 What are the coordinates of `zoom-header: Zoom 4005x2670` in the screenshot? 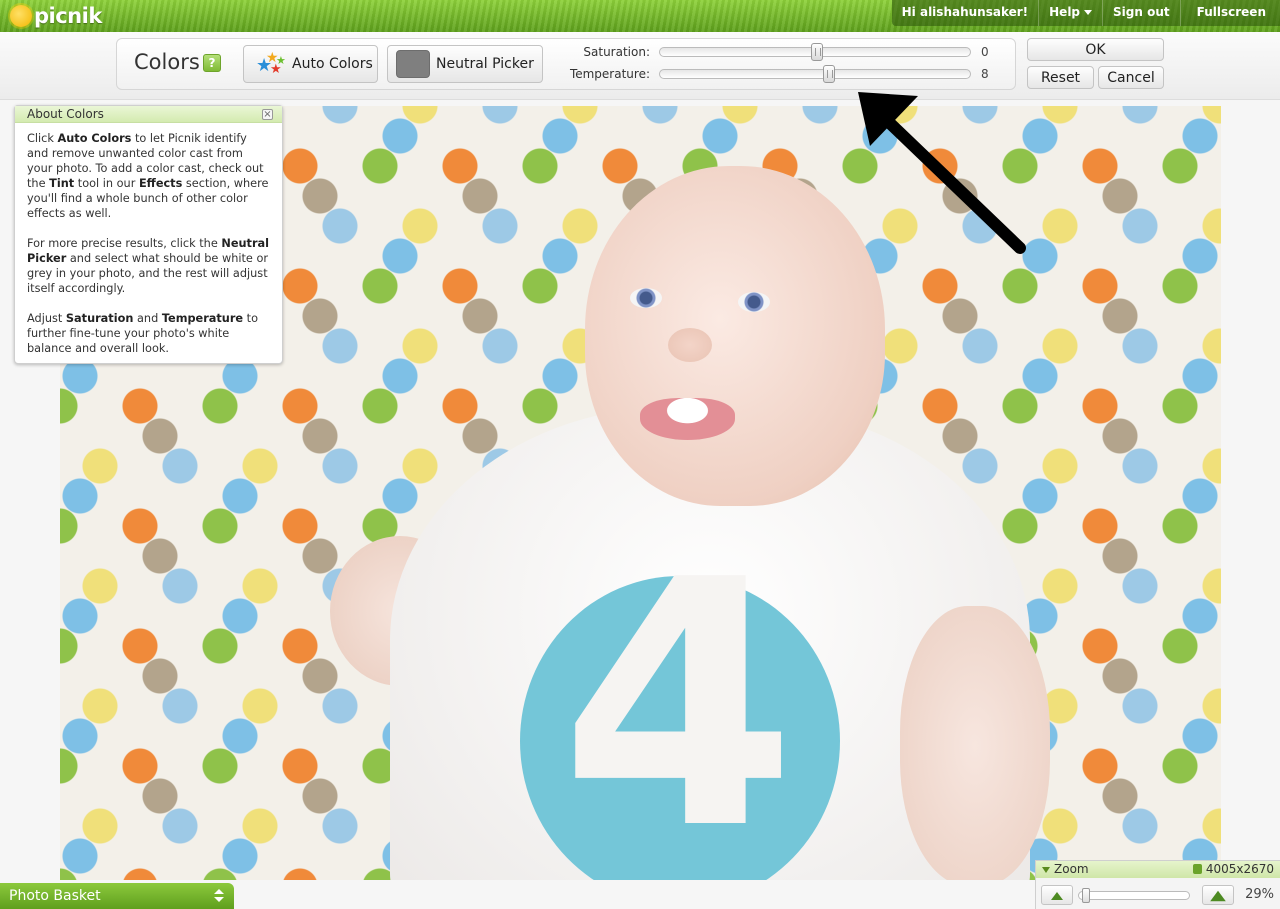 It's located at (1158, 869).